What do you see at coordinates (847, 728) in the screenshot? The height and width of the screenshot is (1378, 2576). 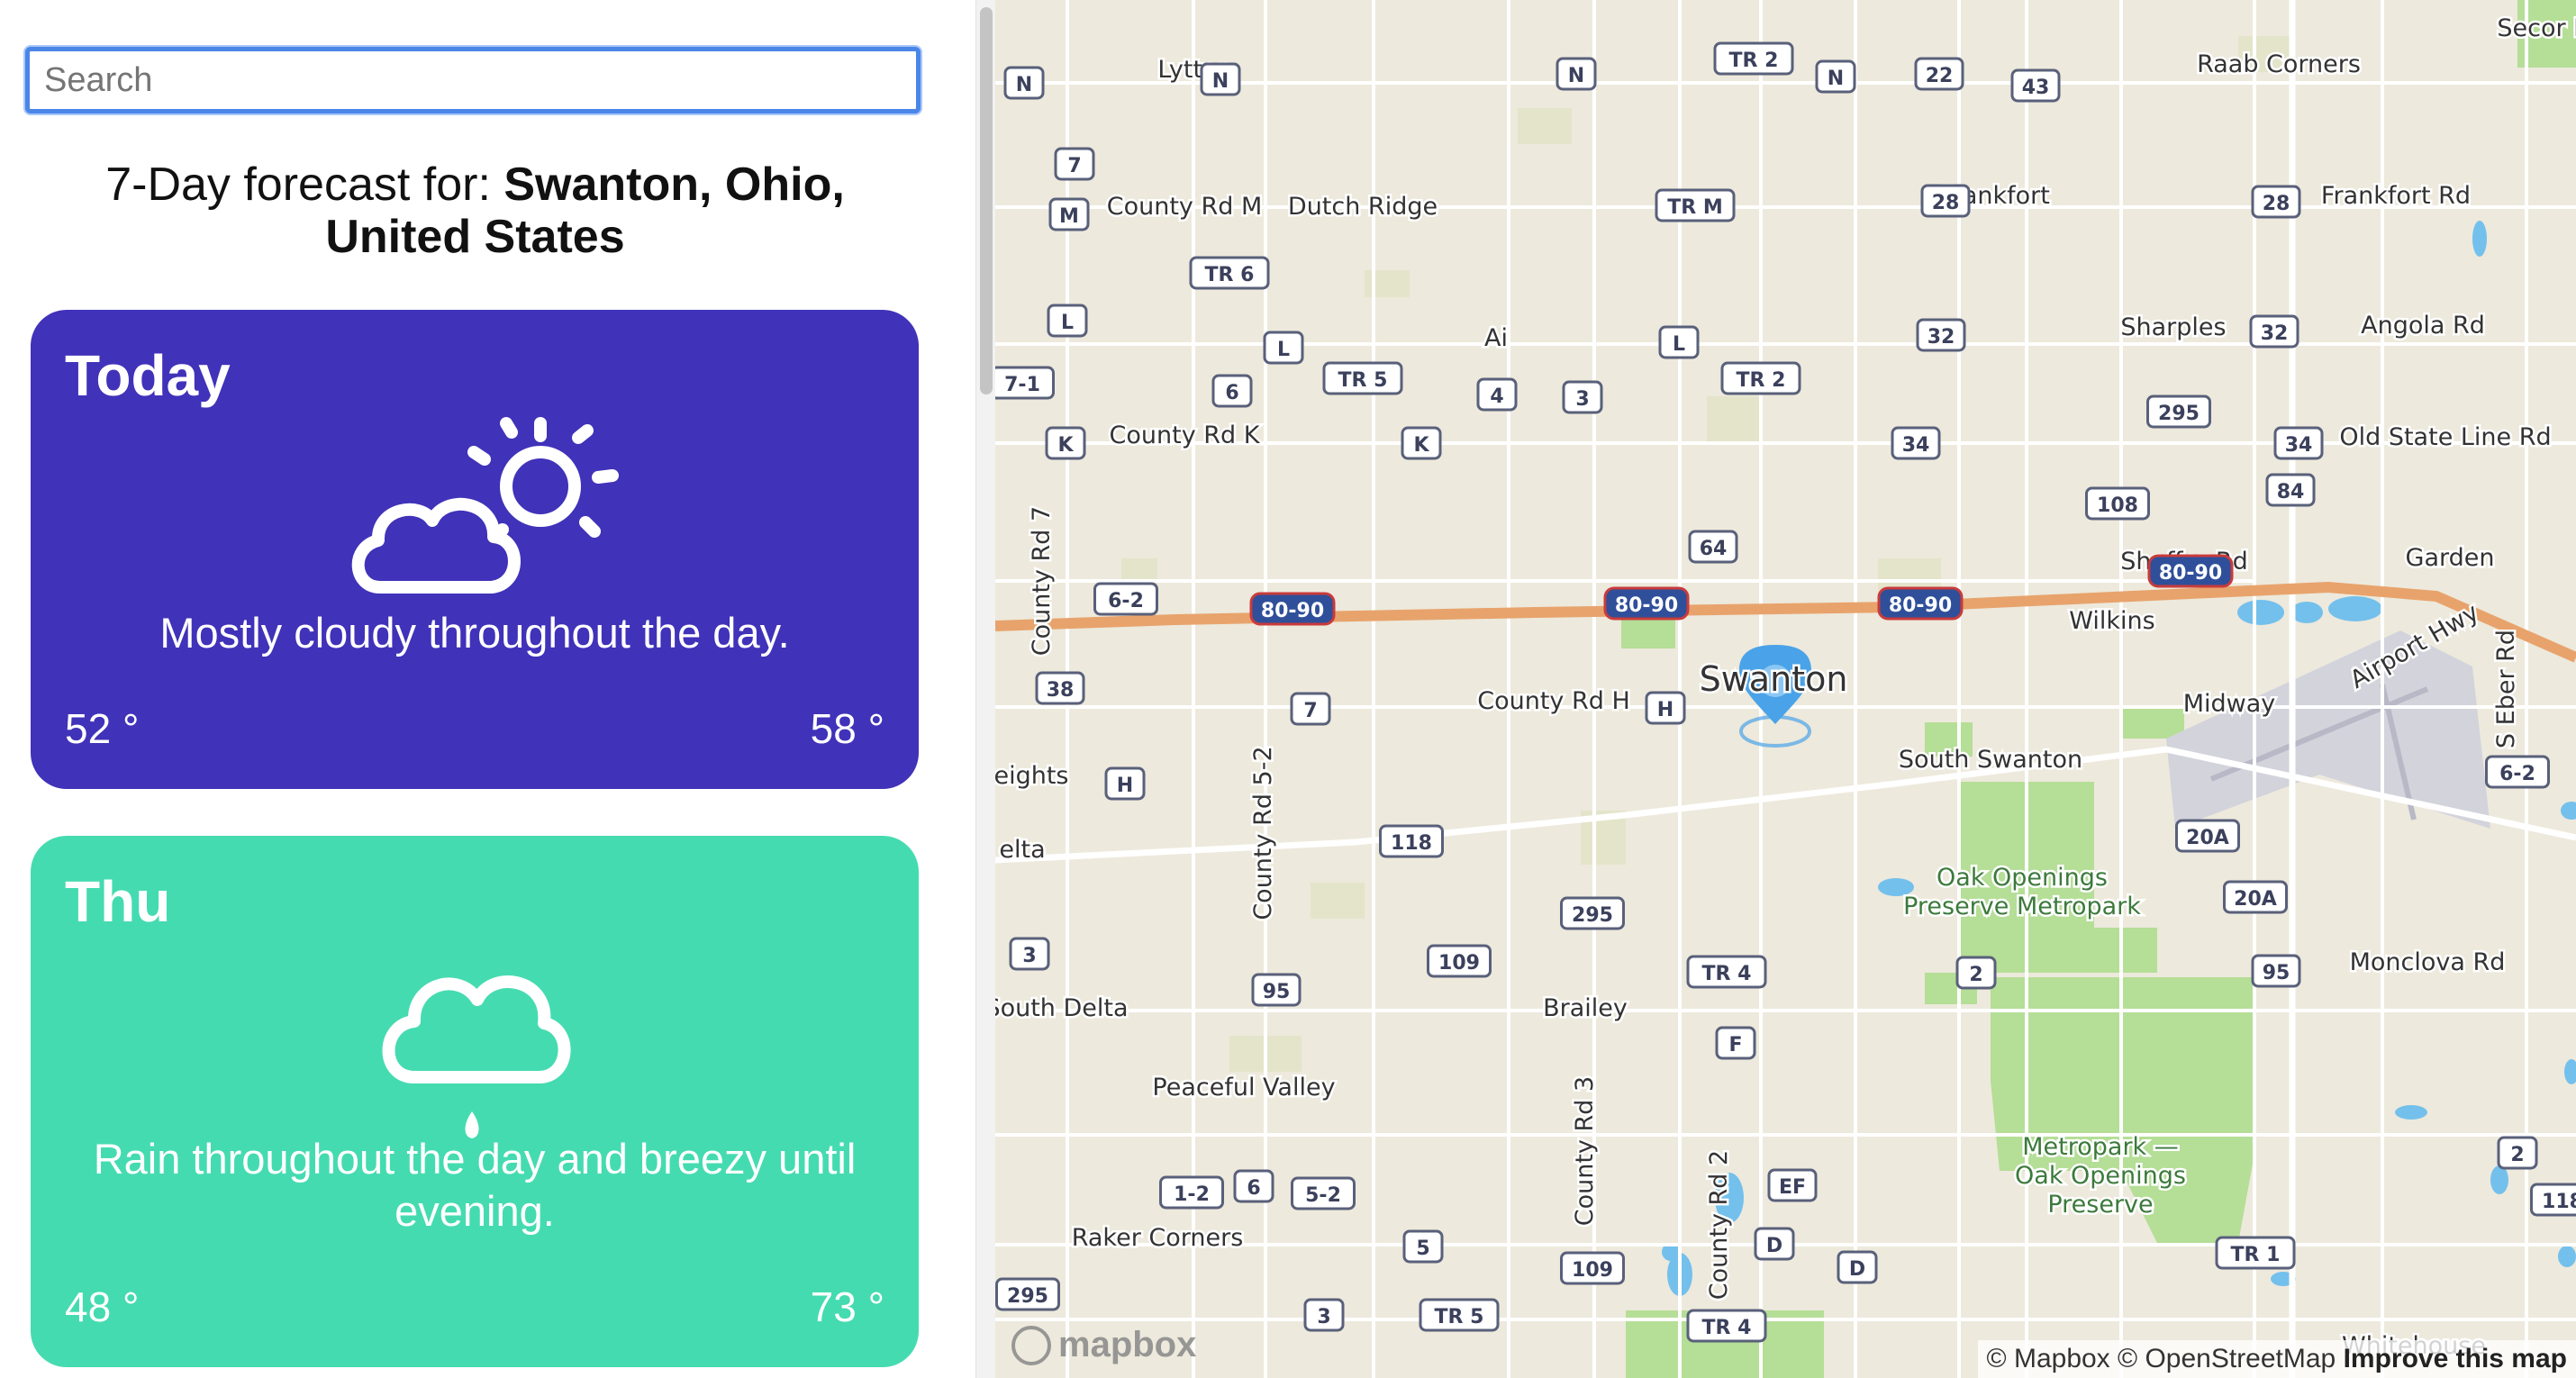 I see `card-high-temp: 58 °` at bounding box center [847, 728].